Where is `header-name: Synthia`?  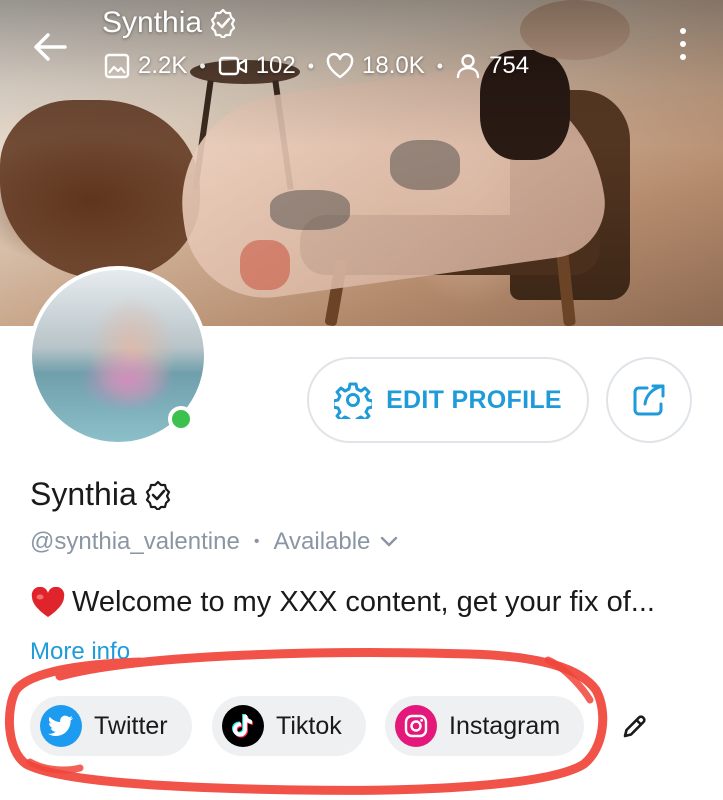
header-name: Synthia is located at coordinates (152, 22).